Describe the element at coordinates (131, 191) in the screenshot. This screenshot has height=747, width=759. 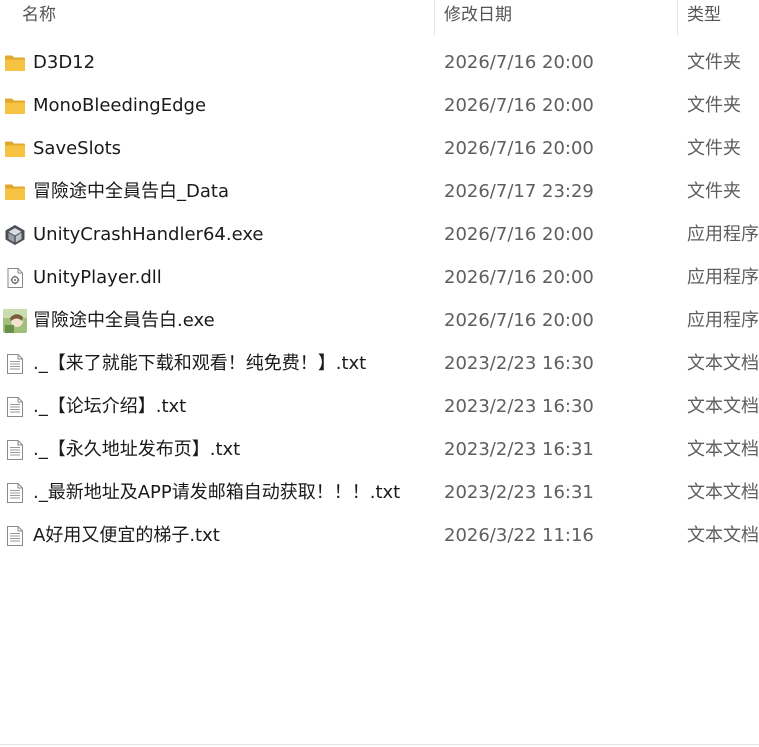
I see `file-name: 冒險途中全員告白_Data` at that location.